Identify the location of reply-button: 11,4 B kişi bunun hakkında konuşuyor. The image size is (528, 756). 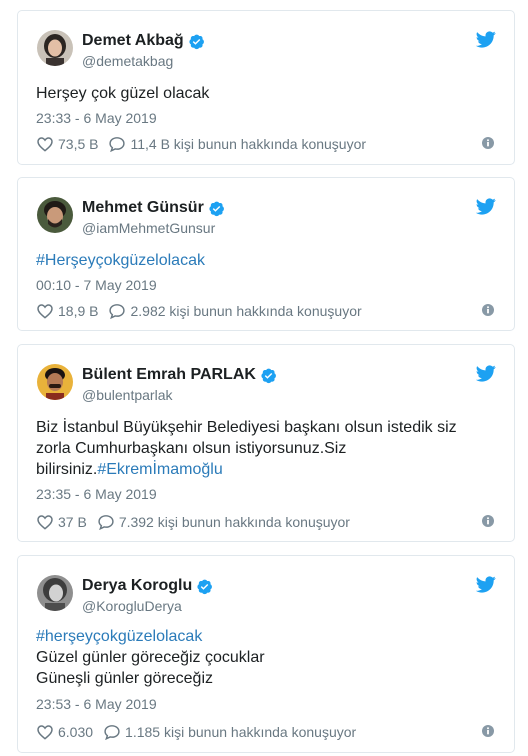
(237, 144).